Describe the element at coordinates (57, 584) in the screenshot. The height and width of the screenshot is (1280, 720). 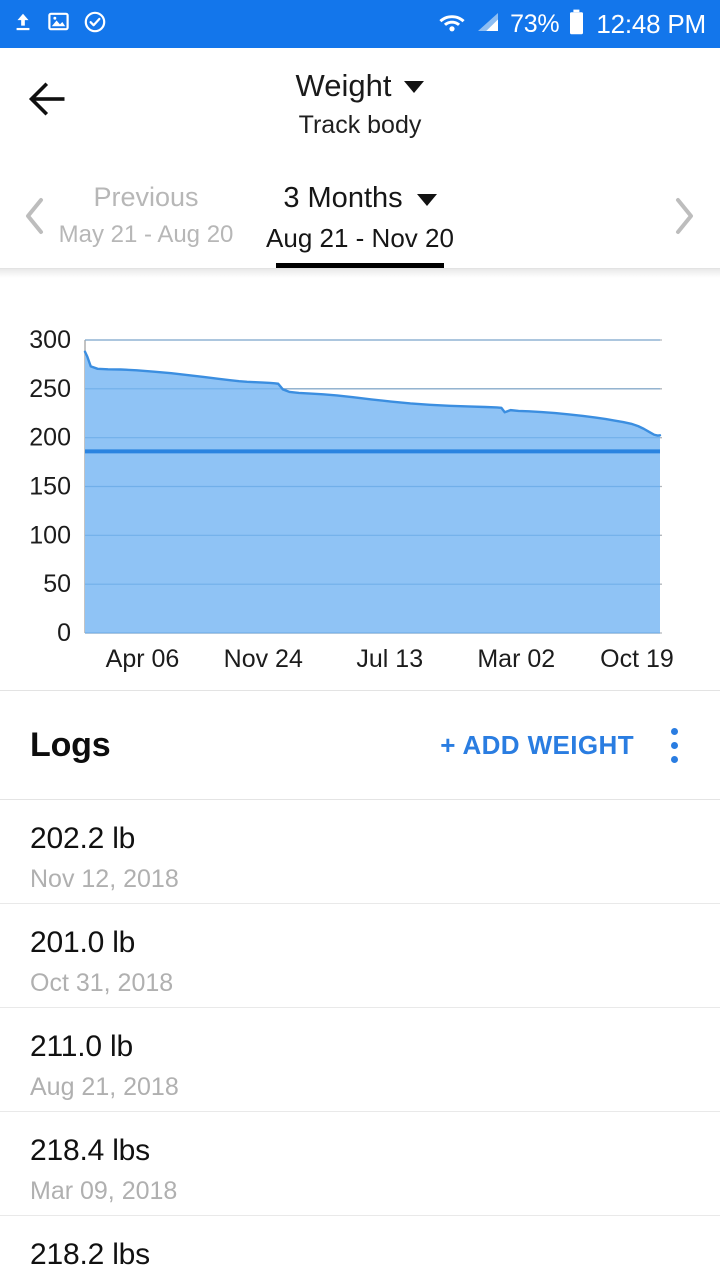
I see `y-axis-tick-label: 50` at that location.